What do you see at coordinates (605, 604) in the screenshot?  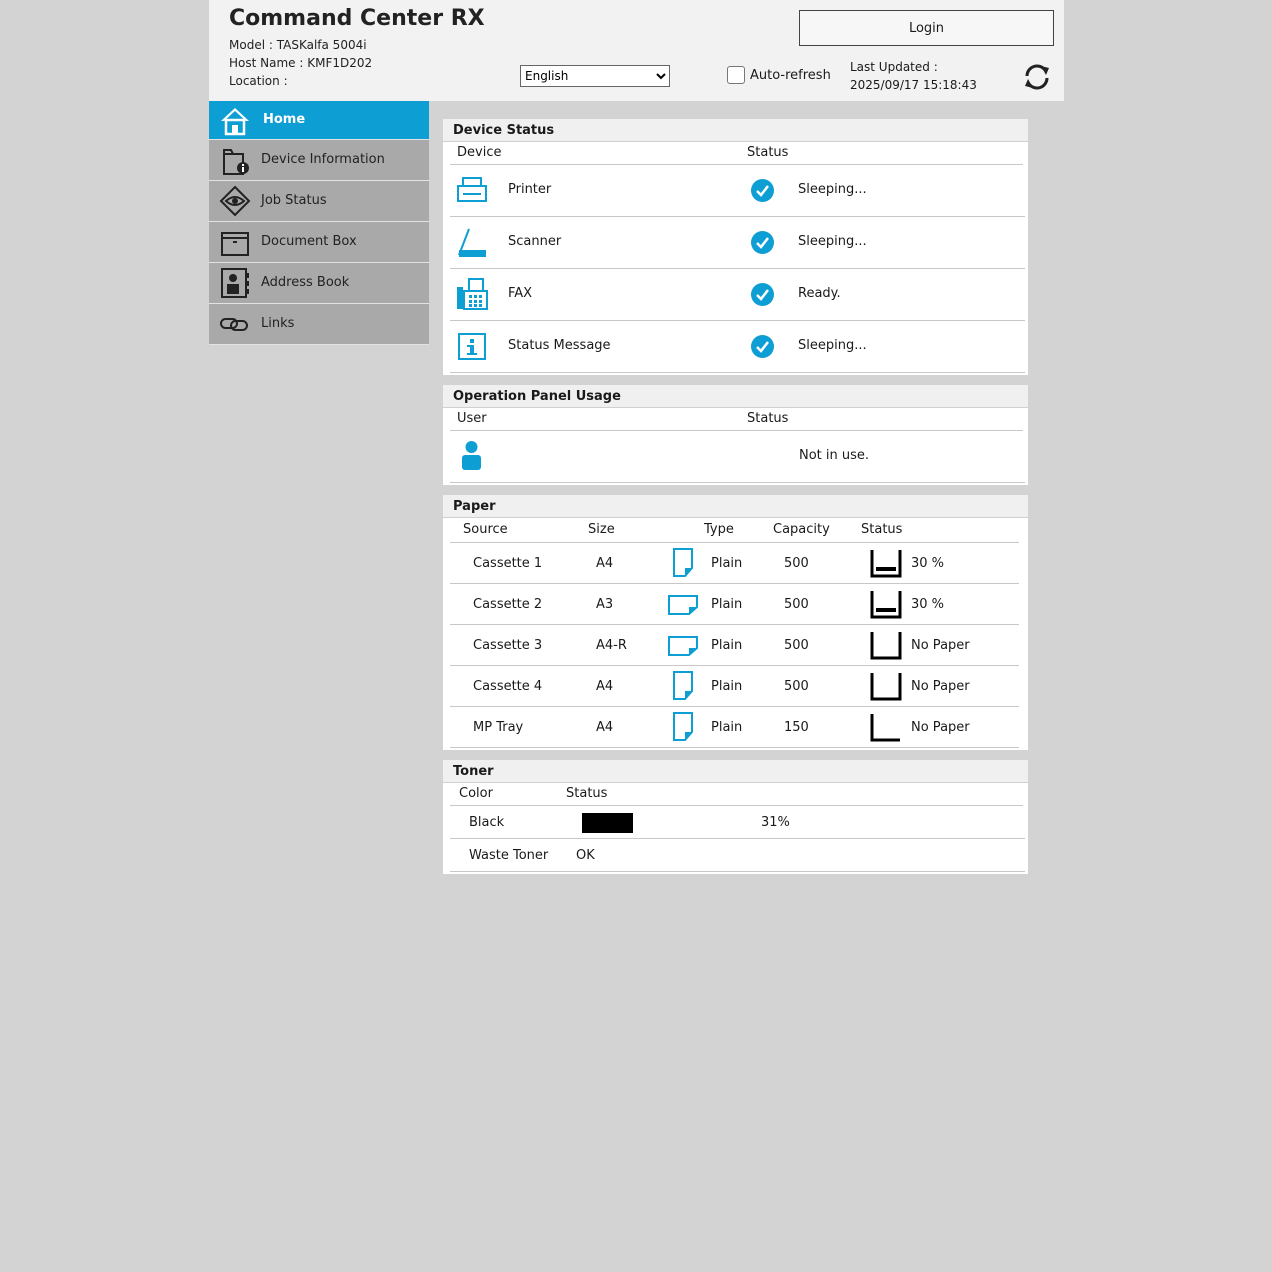 I see `paper-size: A3` at bounding box center [605, 604].